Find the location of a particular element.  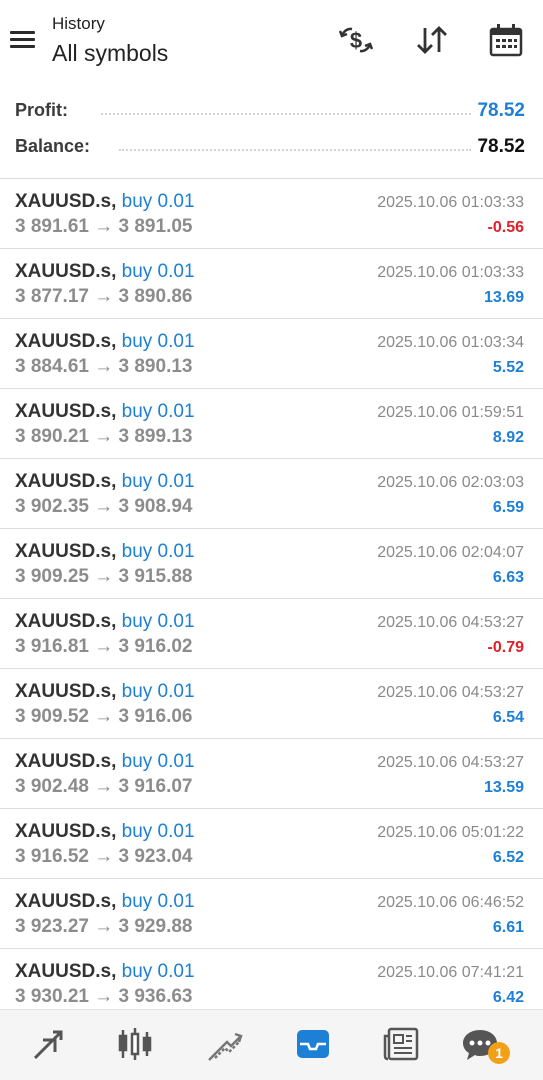

chart-icon is located at coordinates (135, 1044).